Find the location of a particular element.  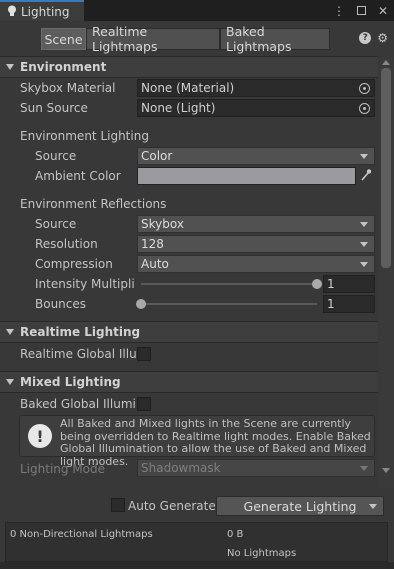

mixed-lighting-section-header: Mixed Lighting is located at coordinates (189, 382).